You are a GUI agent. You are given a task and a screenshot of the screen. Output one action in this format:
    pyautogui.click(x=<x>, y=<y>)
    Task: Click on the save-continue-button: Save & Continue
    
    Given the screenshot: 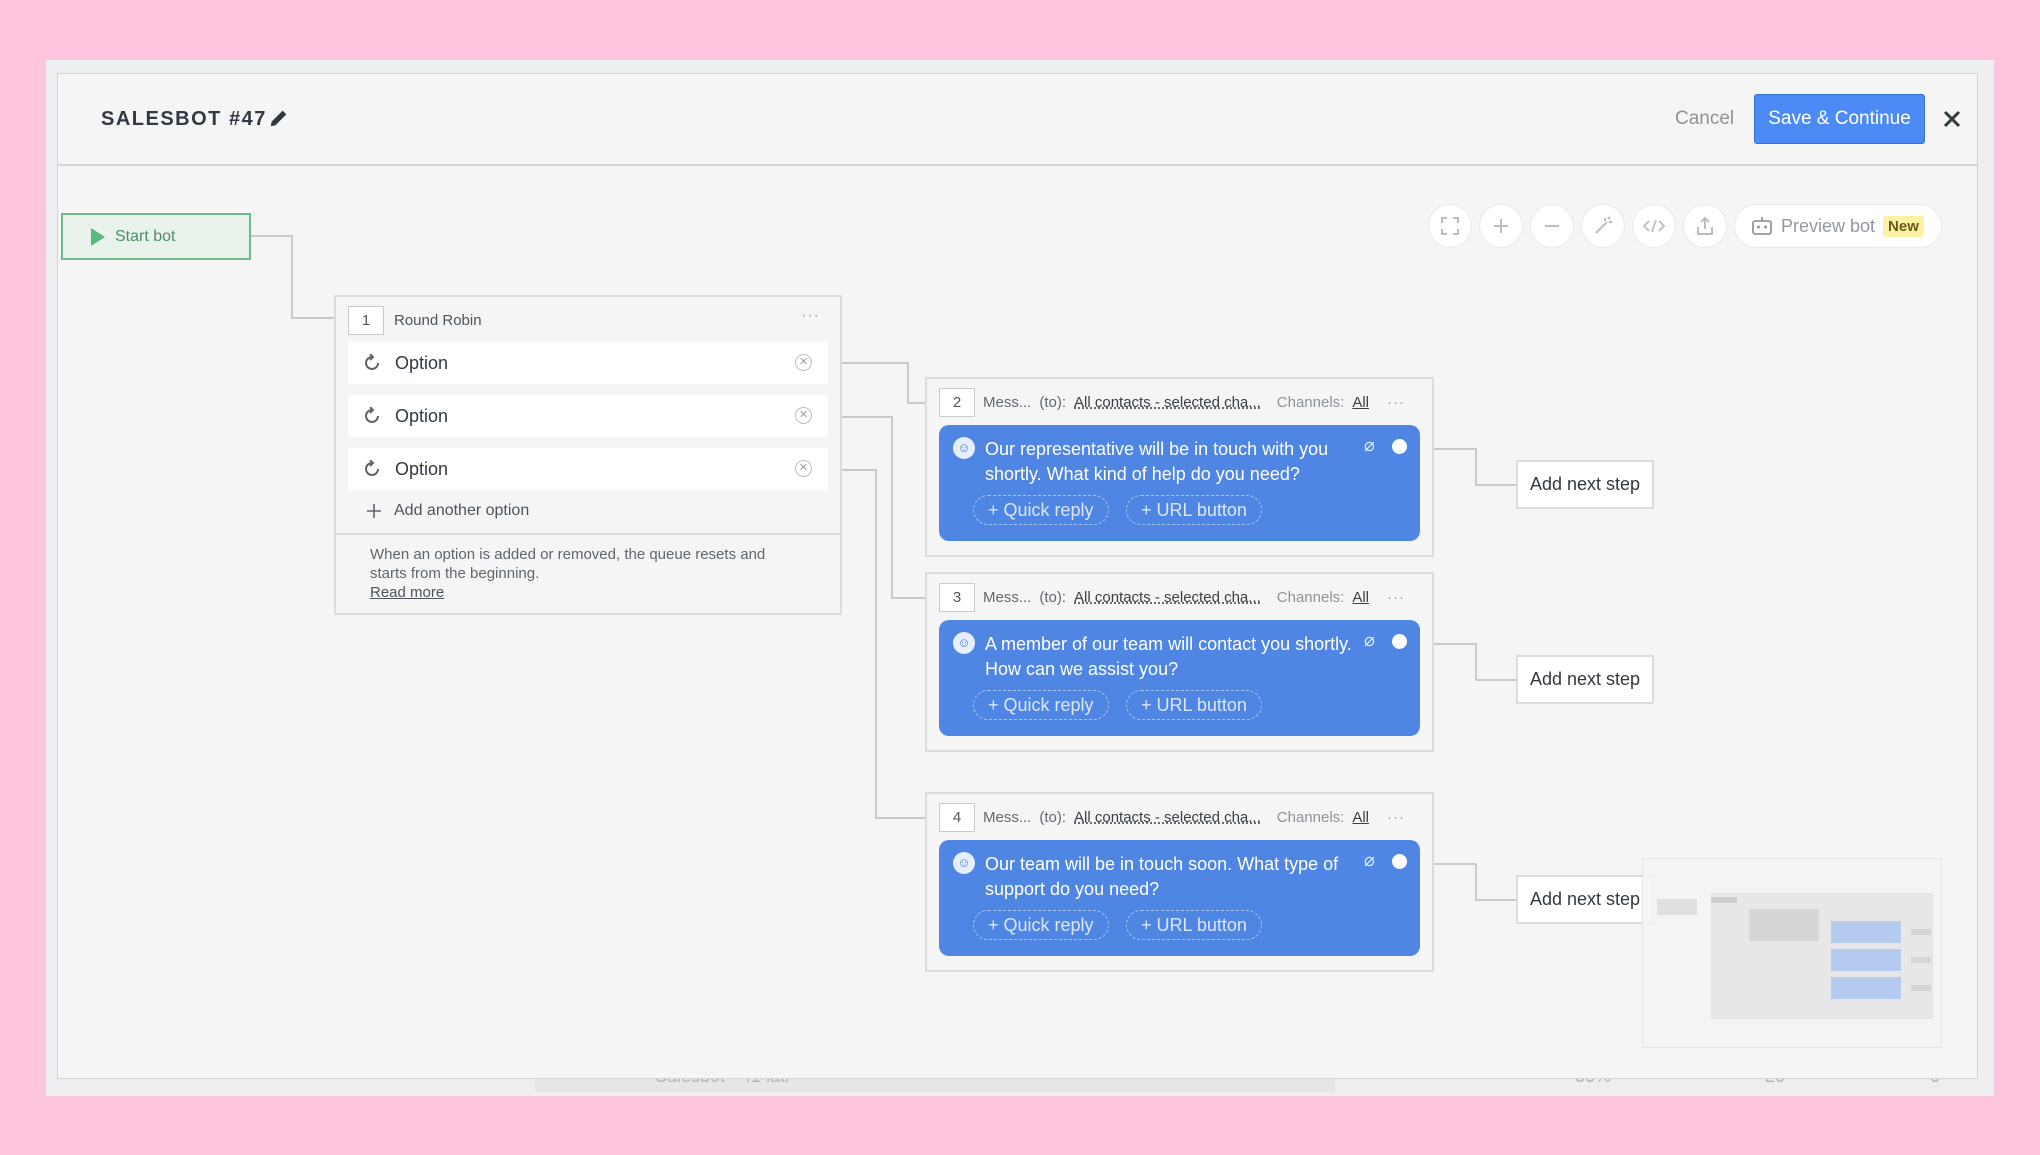 What is the action you would take?
    pyautogui.click(x=1839, y=119)
    